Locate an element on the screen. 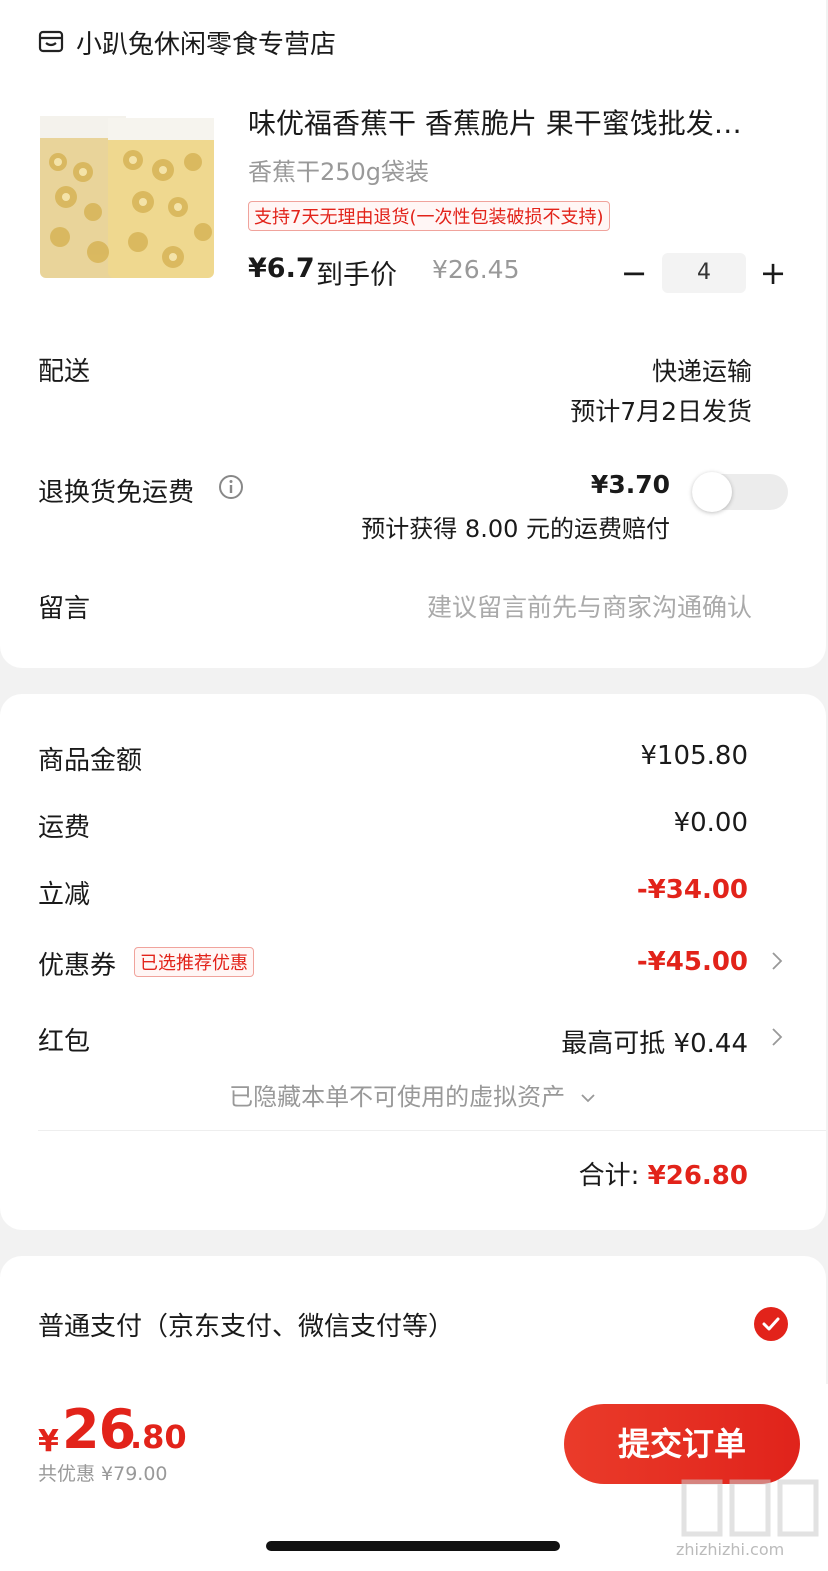 The width and height of the screenshot is (828, 1571). divider is located at coordinates (432, 1130).